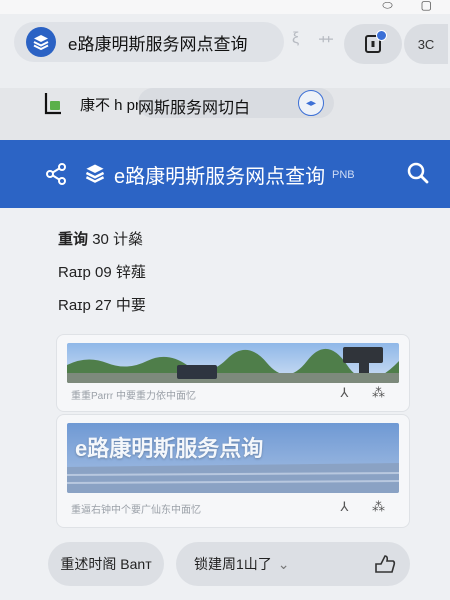 This screenshot has height=600, width=450. I want to click on filter-select-label: 锁建周1山了, so click(233, 564).